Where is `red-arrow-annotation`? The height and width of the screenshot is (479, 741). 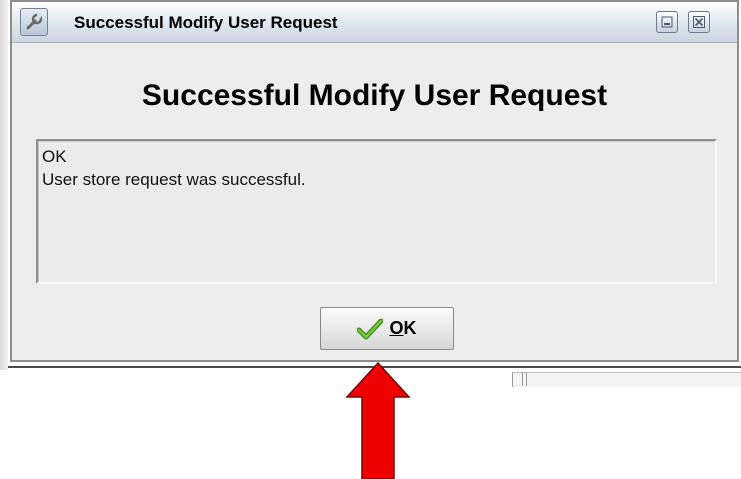 red-arrow-annotation is located at coordinates (378, 420).